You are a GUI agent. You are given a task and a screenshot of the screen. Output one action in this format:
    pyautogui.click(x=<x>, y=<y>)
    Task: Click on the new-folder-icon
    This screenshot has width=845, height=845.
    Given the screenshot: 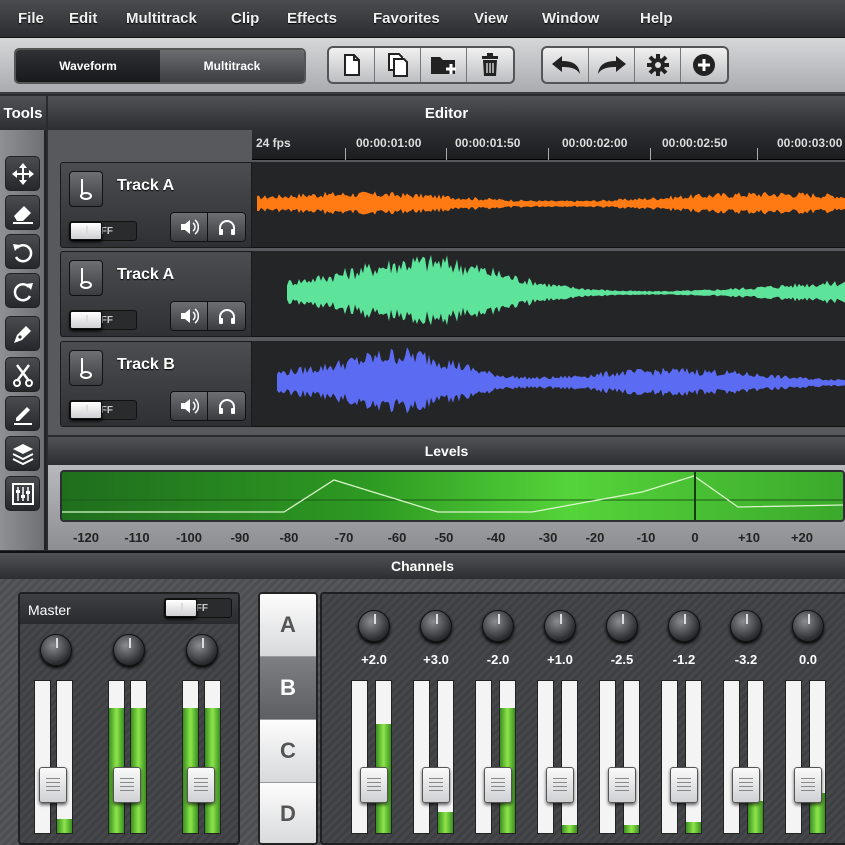 What is the action you would take?
    pyautogui.click(x=443, y=65)
    